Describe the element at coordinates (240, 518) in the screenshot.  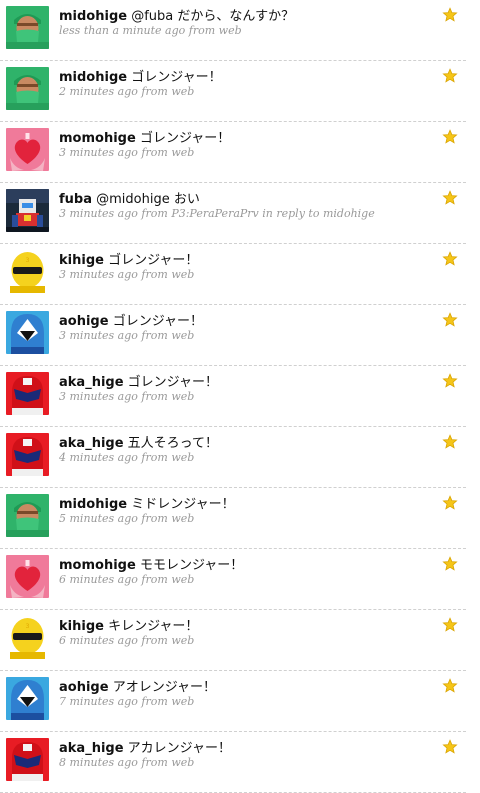
I see `tweet-item: midohige ミドレンジャー！ 5 minutes ago from web` at that location.